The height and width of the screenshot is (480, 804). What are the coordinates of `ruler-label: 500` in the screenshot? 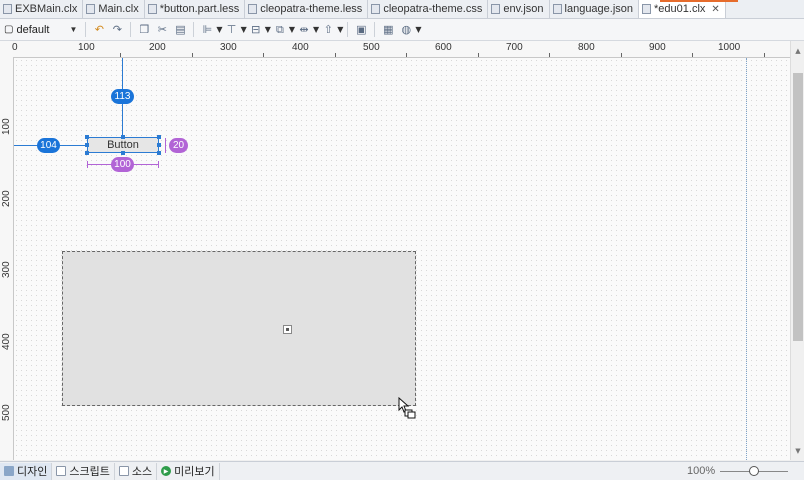 It's located at (6, 412).